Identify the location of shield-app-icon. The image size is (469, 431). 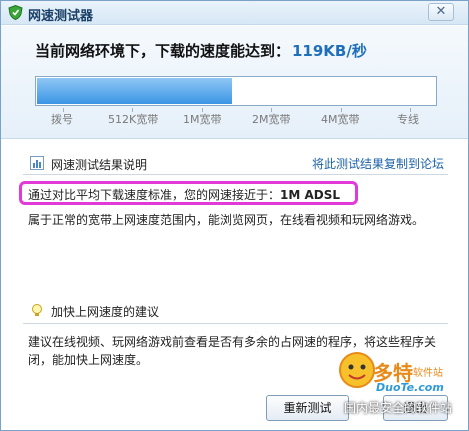
(15, 12).